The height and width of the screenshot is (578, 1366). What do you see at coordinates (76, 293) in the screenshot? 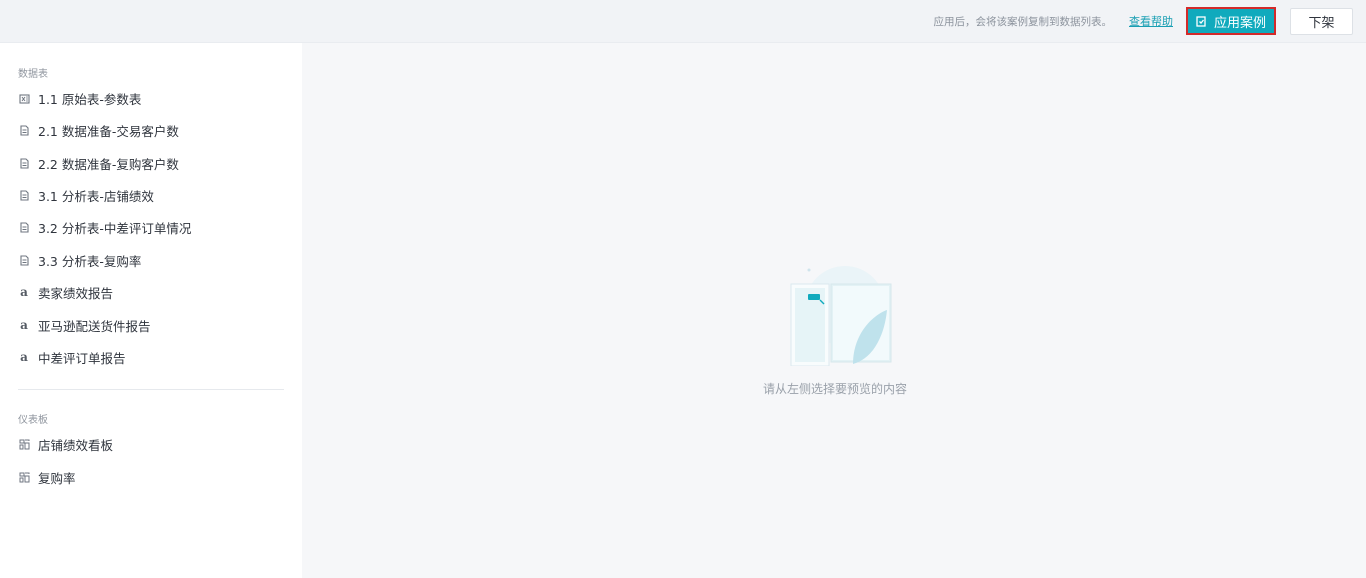
I see `sidebar-item-label: 卖家绩效报告` at bounding box center [76, 293].